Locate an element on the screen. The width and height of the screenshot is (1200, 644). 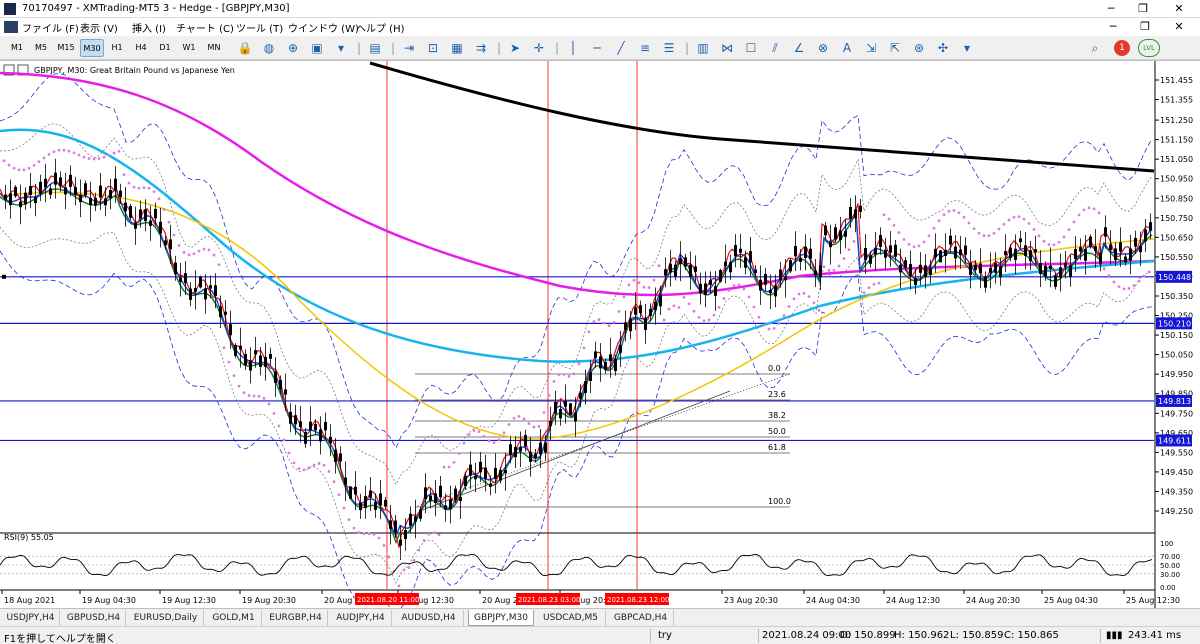
lock-icon: 🔒 is located at coordinates (245, 48).